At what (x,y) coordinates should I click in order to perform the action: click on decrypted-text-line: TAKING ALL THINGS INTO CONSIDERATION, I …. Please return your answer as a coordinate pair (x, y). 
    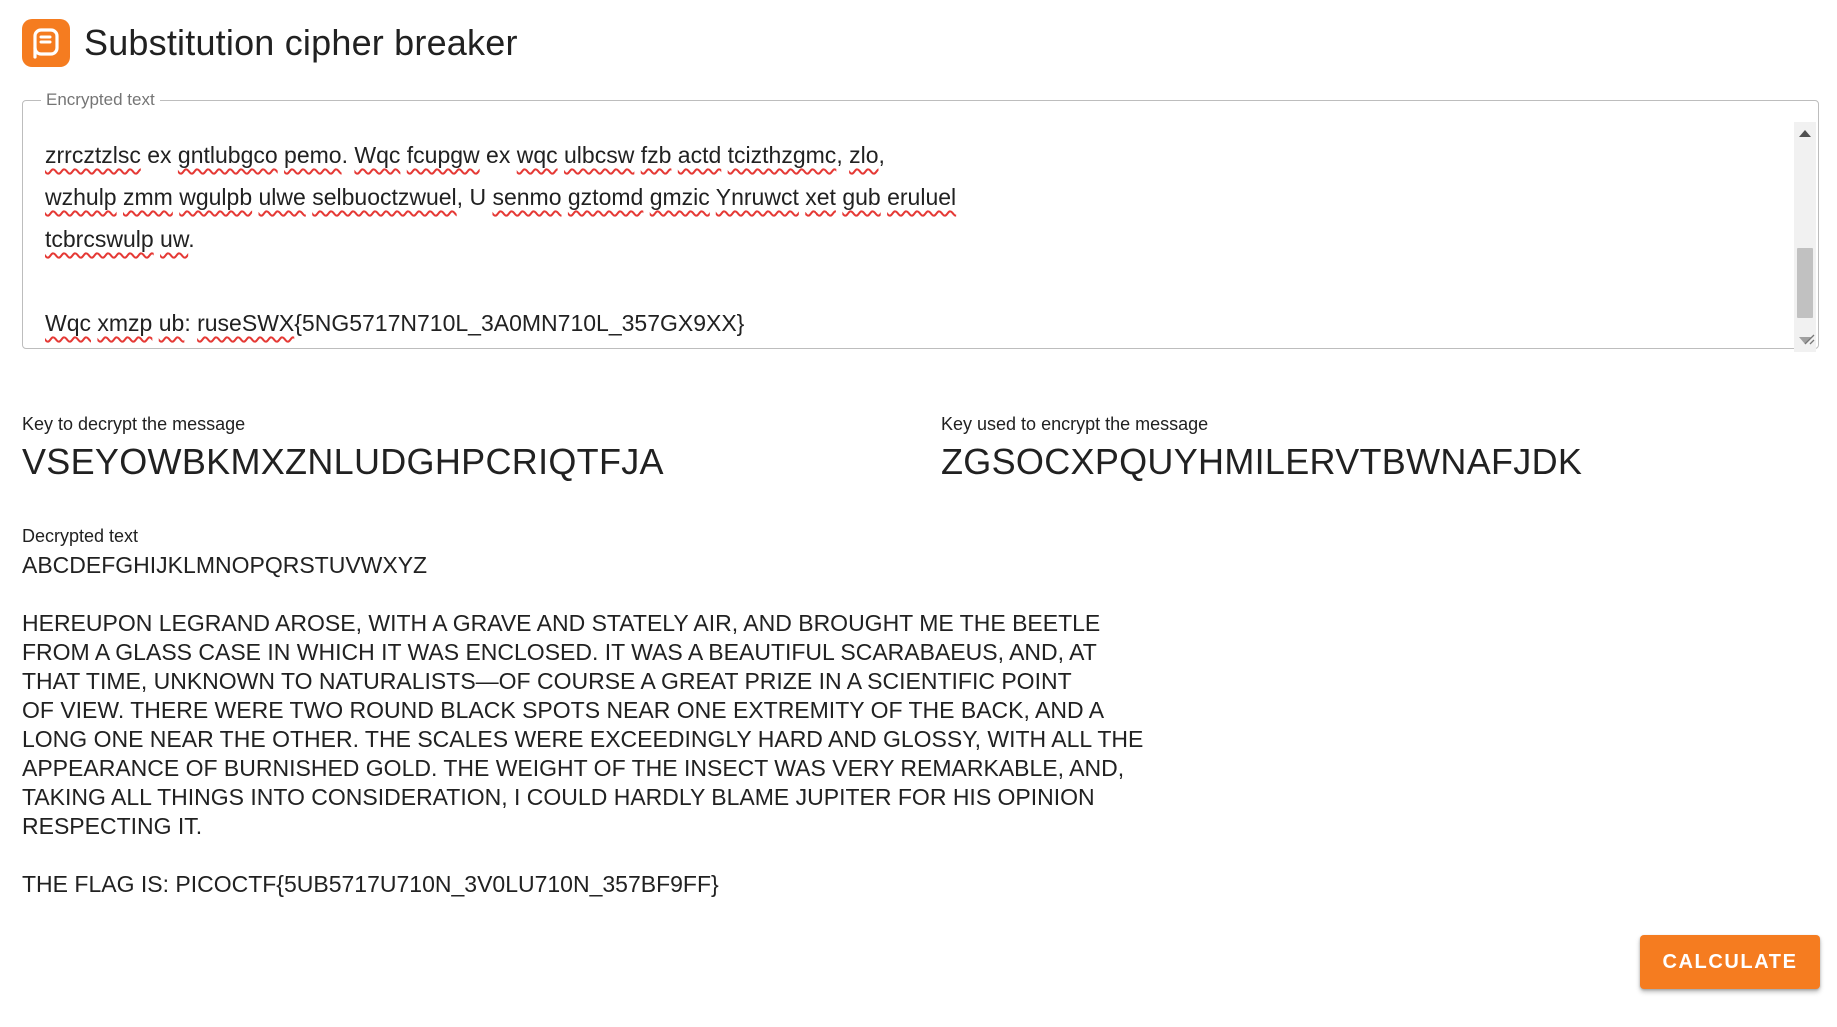
    Looking at the image, I should click on (558, 797).